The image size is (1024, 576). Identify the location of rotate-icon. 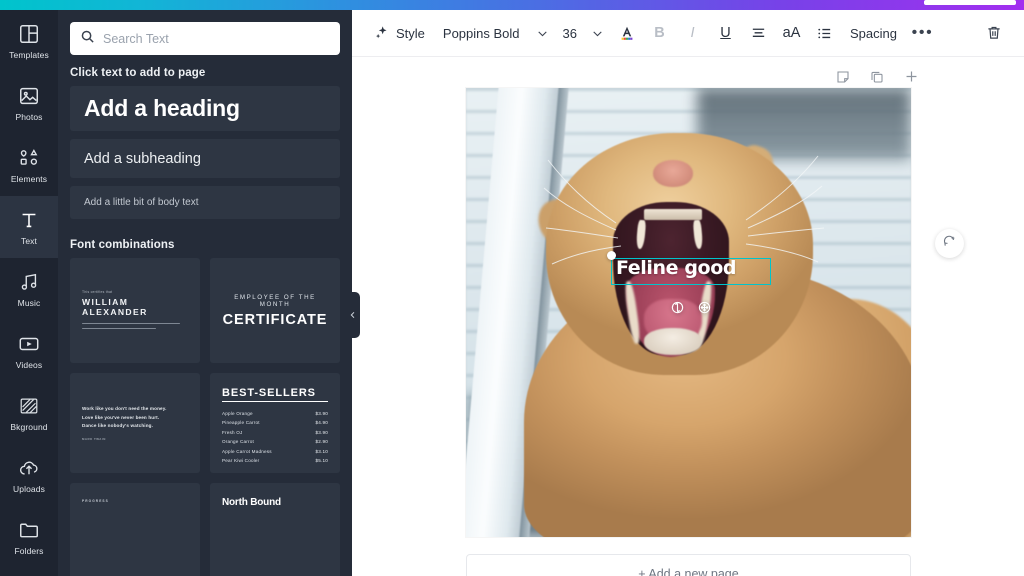
(677, 307).